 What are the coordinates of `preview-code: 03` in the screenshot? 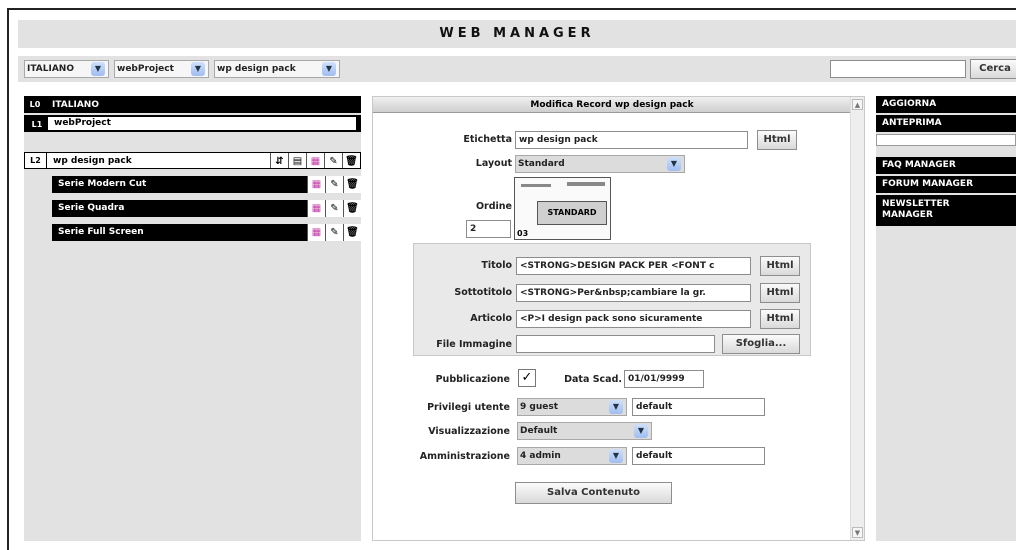 It's located at (523, 233).